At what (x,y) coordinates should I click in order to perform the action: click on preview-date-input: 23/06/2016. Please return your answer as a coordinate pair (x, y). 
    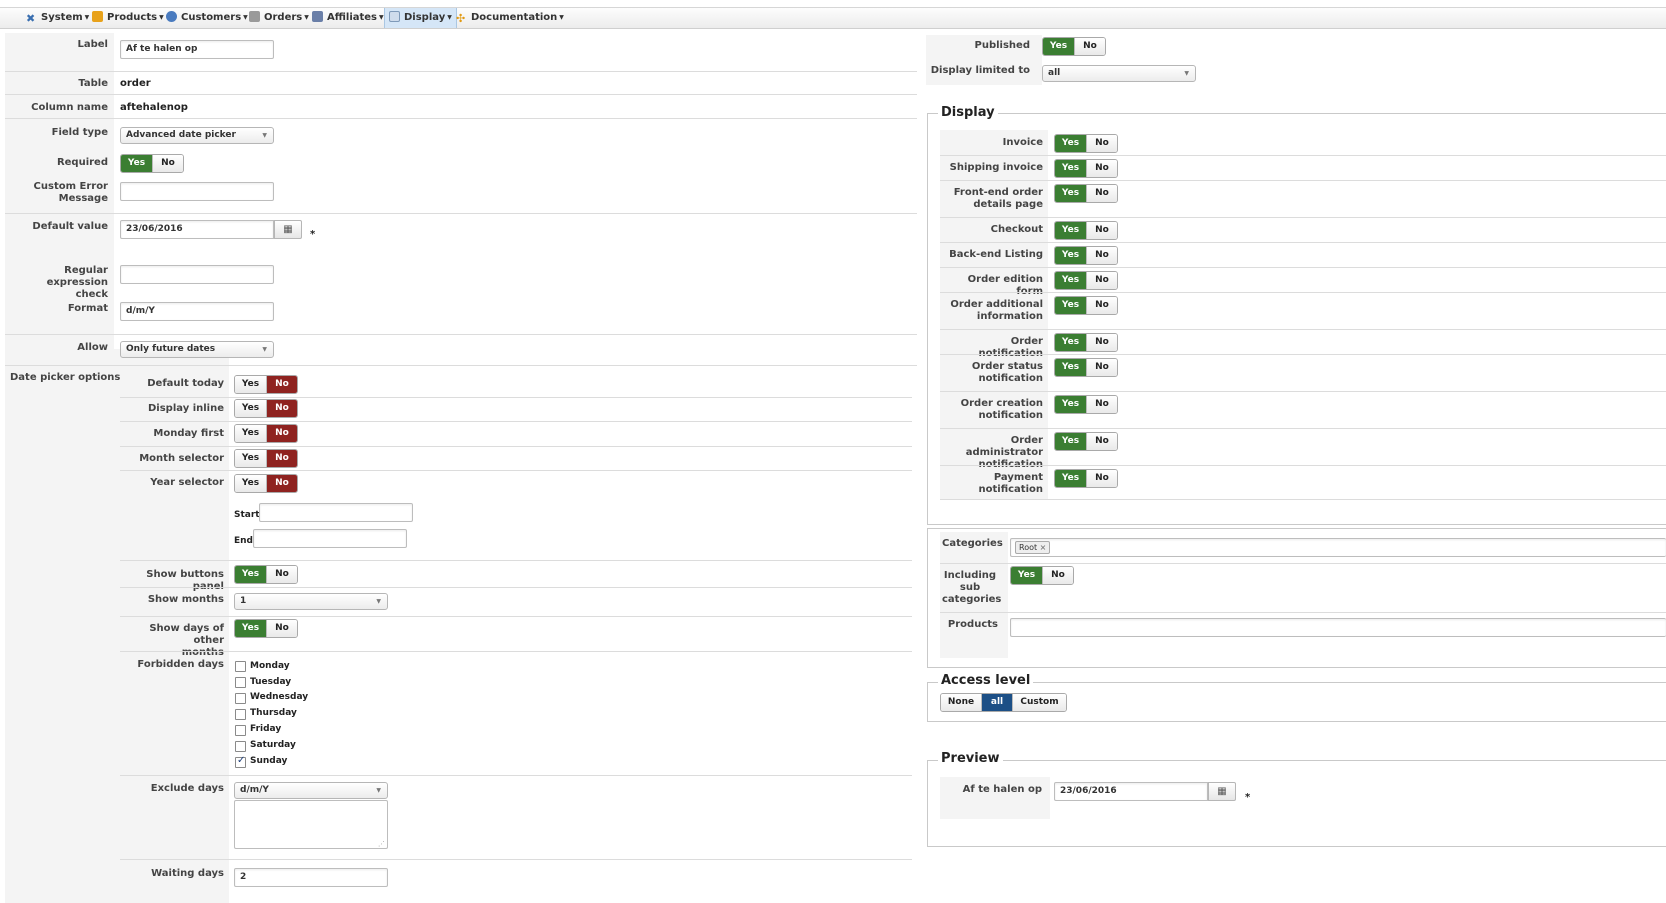
    Looking at the image, I should click on (1131, 791).